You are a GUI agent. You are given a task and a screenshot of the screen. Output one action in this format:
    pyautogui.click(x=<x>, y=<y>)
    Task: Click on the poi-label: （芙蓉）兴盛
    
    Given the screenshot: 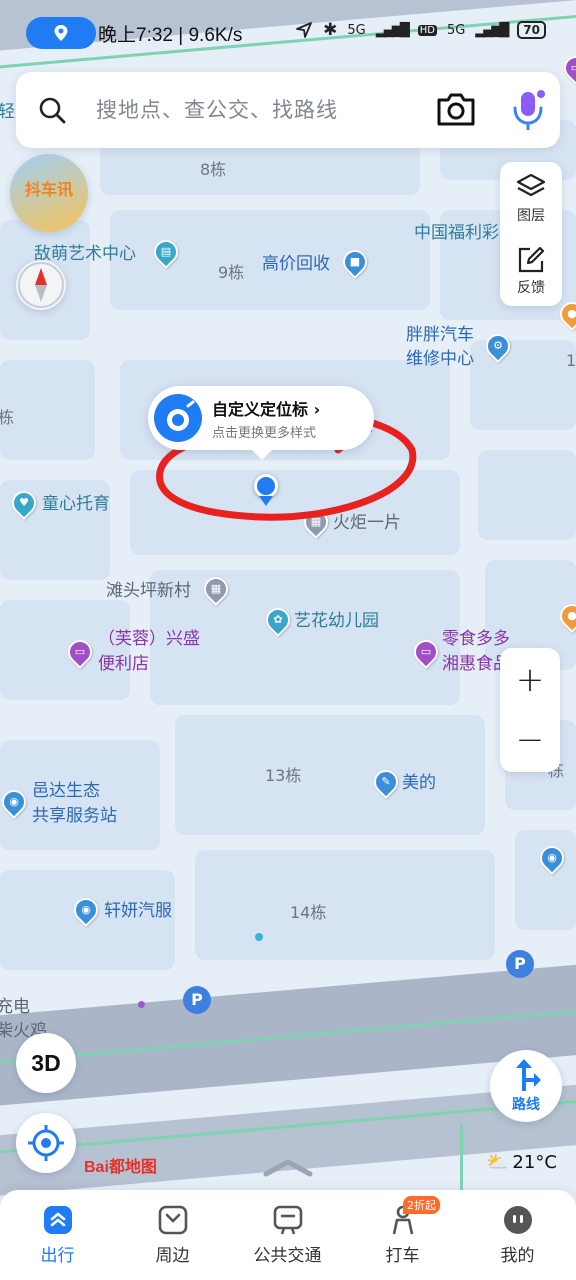 What is the action you would take?
    pyautogui.click(x=149, y=639)
    